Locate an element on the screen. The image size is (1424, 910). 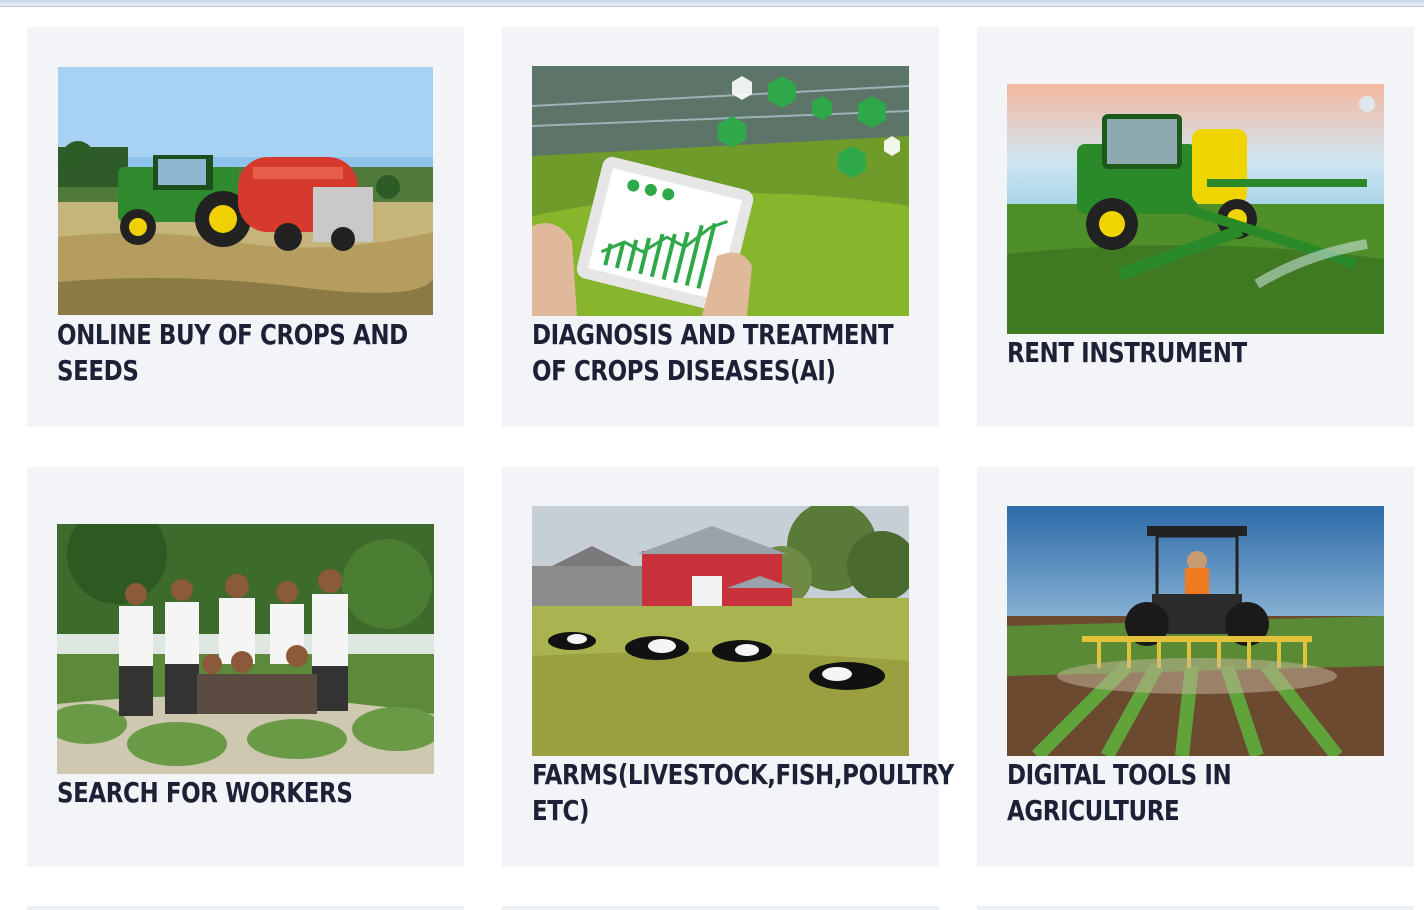
tractor-baler-field-icon is located at coordinates (245, 191).